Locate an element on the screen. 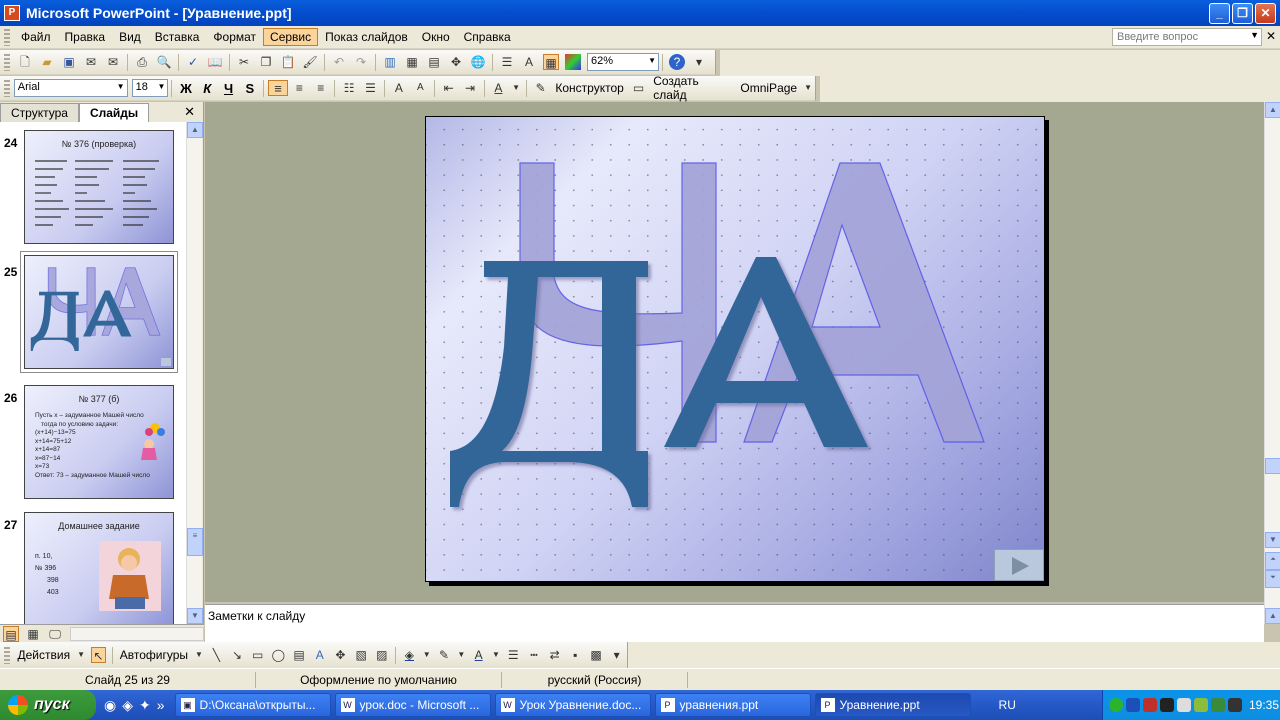 Image resolution: width=1280 pixels, height=720 pixels. designer-icon: ✎ is located at coordinates (540, 88).